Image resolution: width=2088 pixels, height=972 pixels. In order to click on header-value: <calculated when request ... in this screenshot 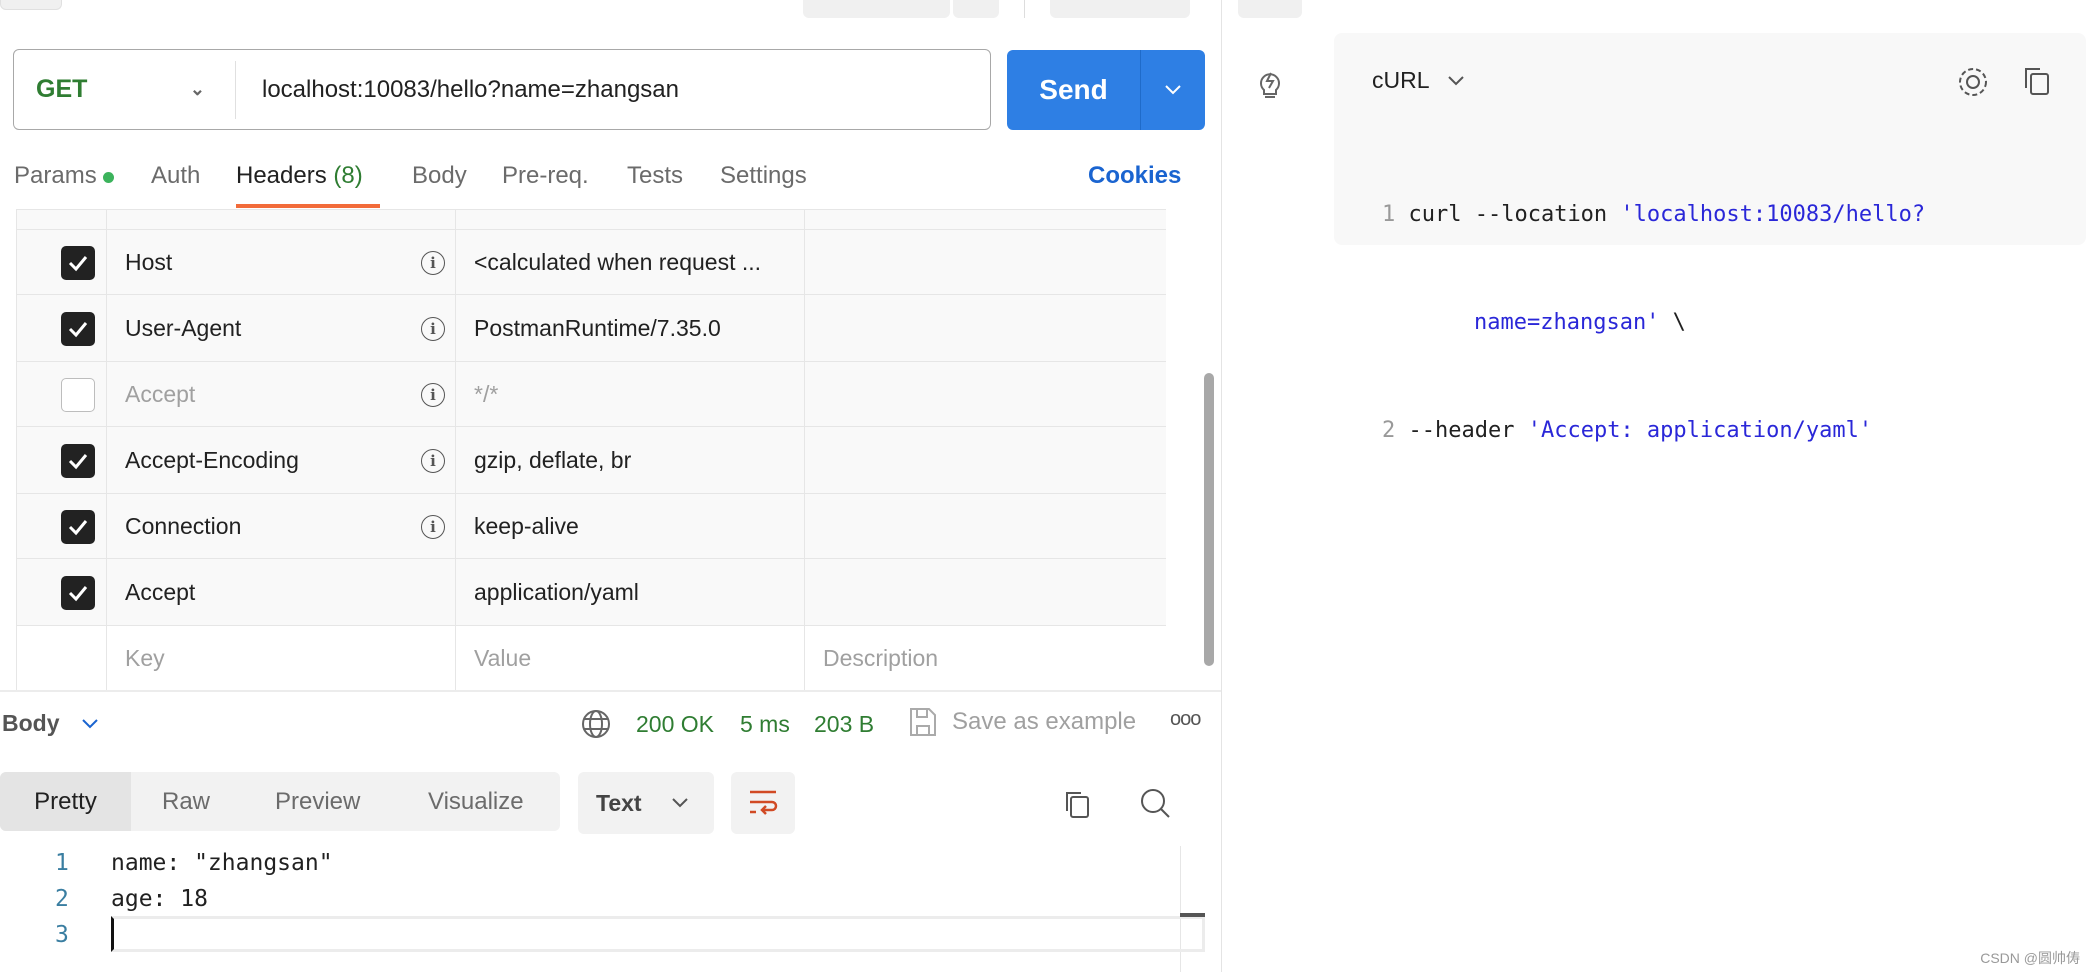, I will do `click(629, 262)`.